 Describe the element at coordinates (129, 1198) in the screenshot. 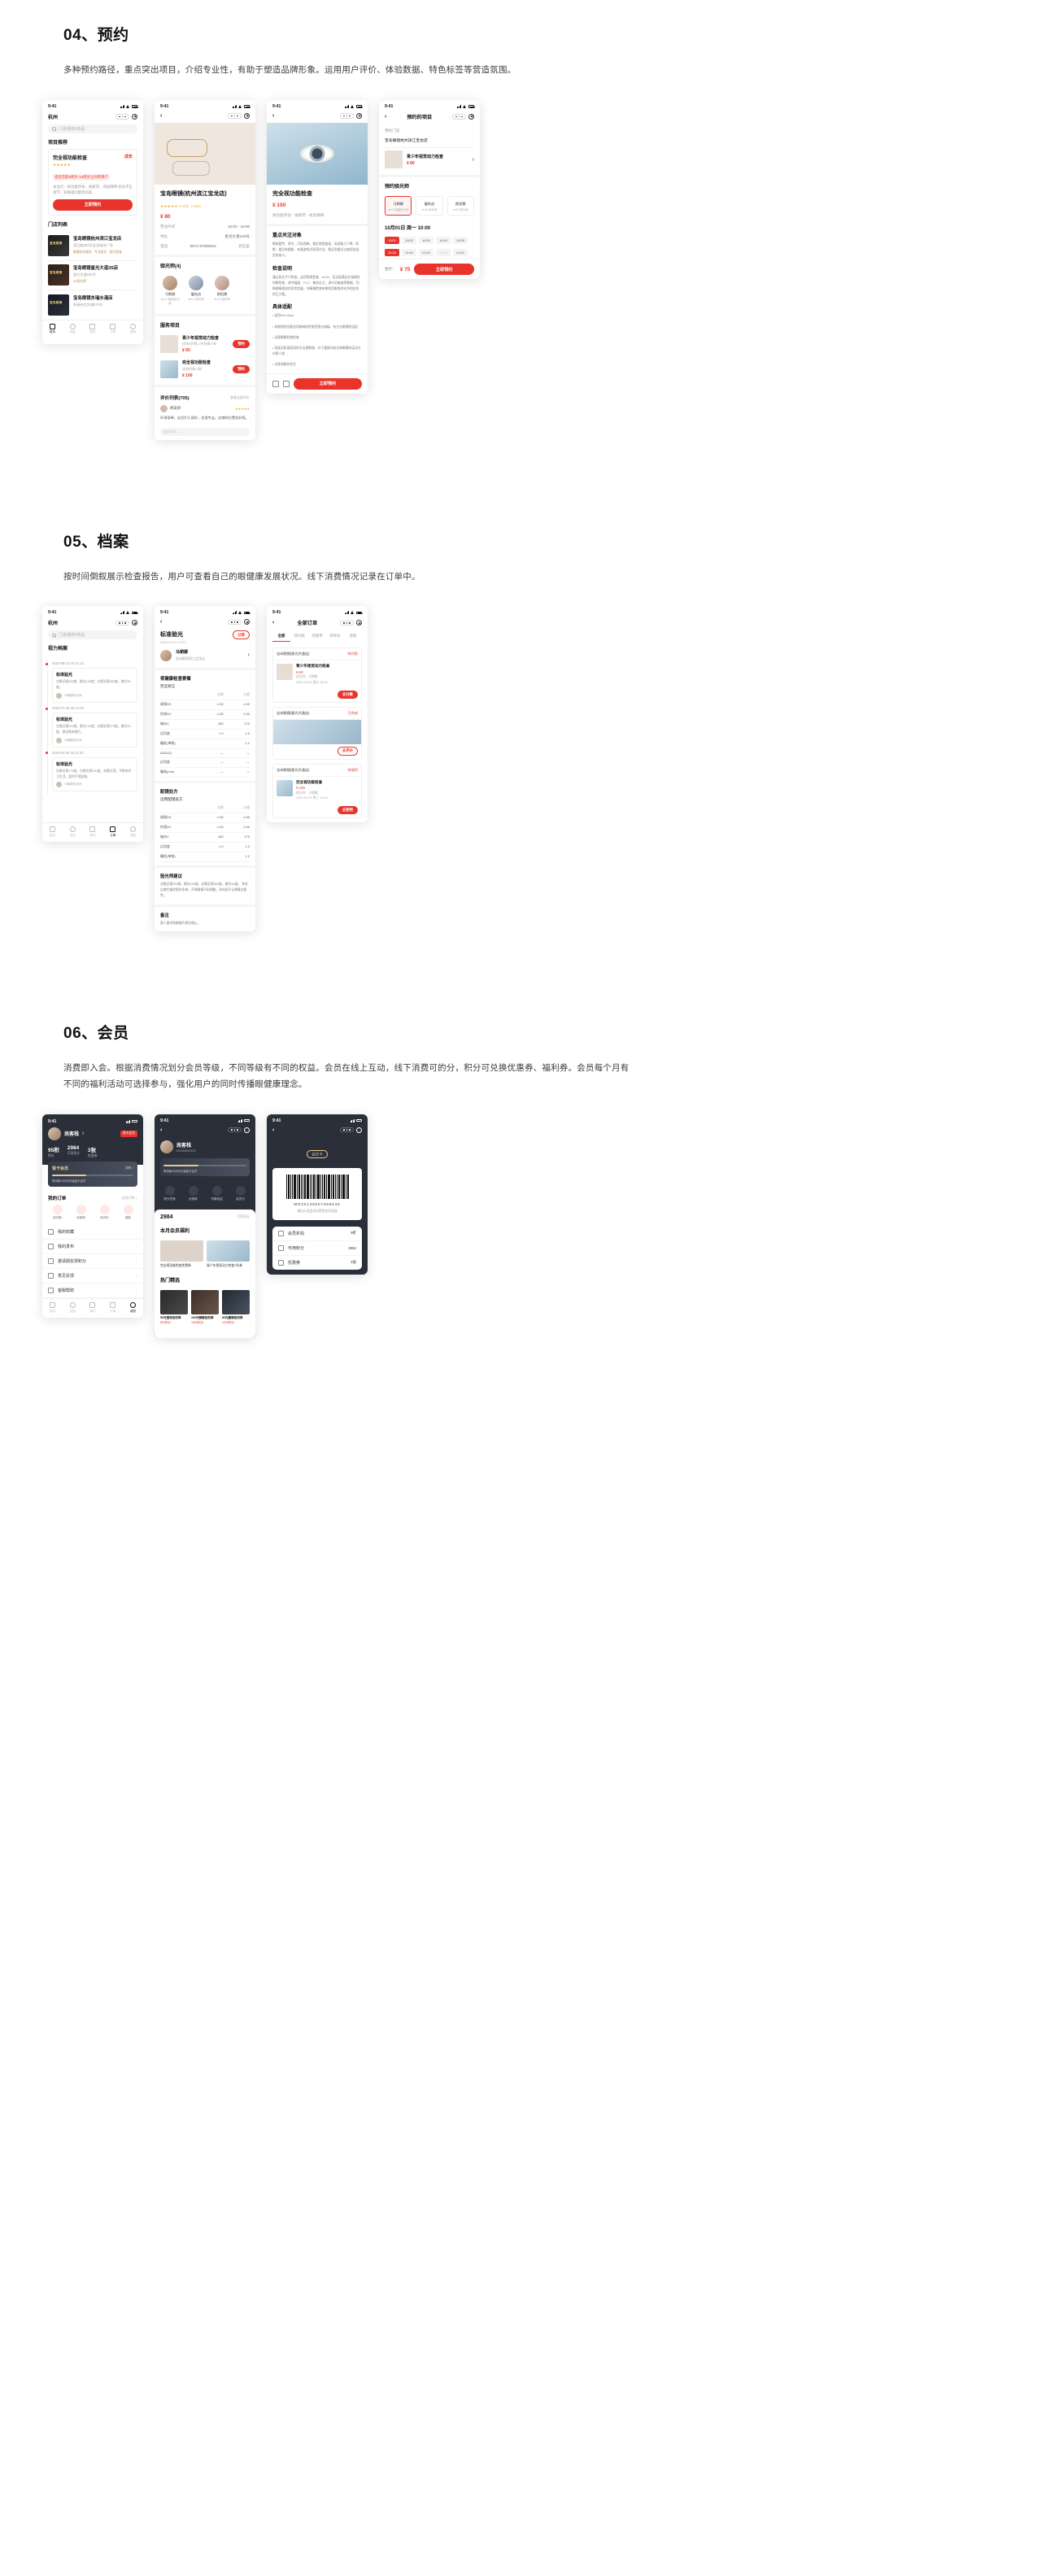

I see `orders-more: 全部订单 >` at that location.